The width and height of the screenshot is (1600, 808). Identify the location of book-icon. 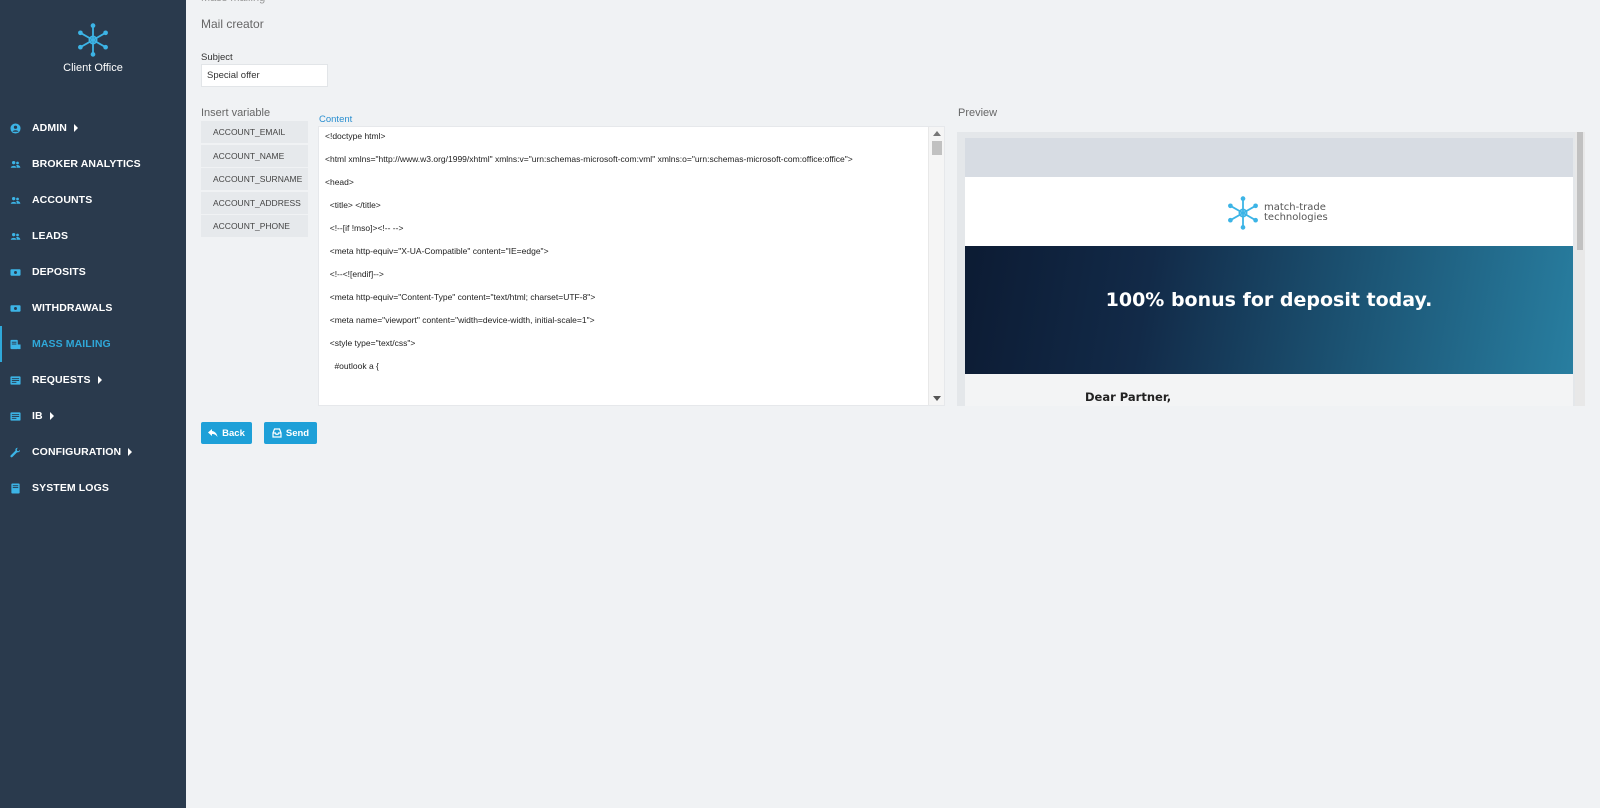
(15, 488).